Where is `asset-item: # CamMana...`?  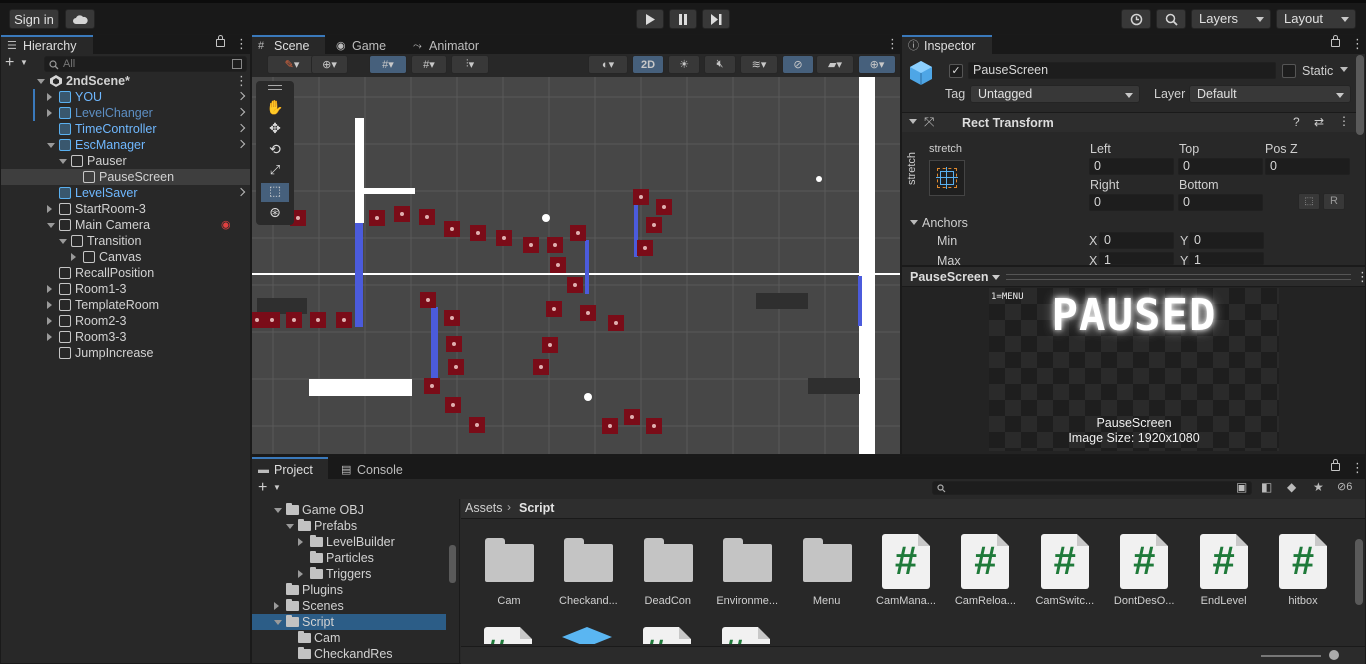 asset-item: # CamMana... is located at coordinates (906, 569).